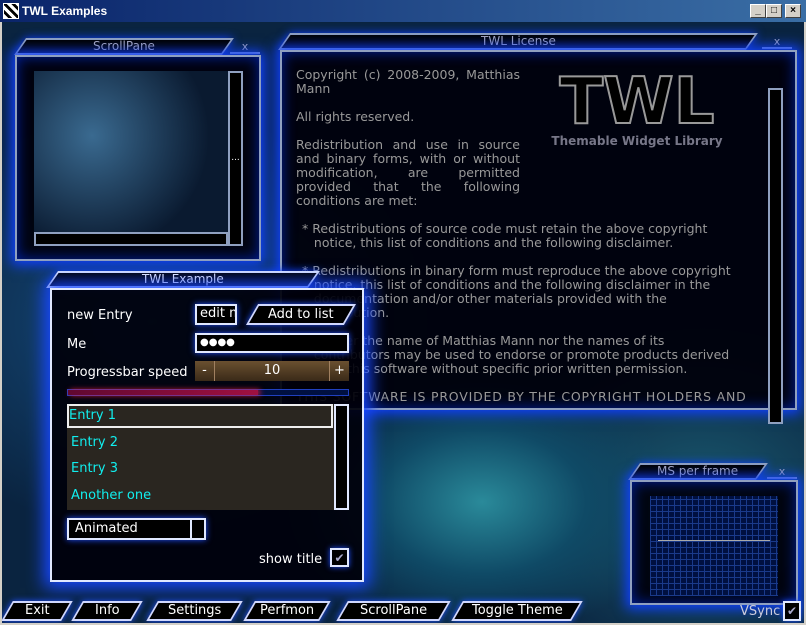 The image size is (806, 625). I want to click on entry-list: Entry 1 Entry 2 Entry 3 Another one, so click(208, 457).